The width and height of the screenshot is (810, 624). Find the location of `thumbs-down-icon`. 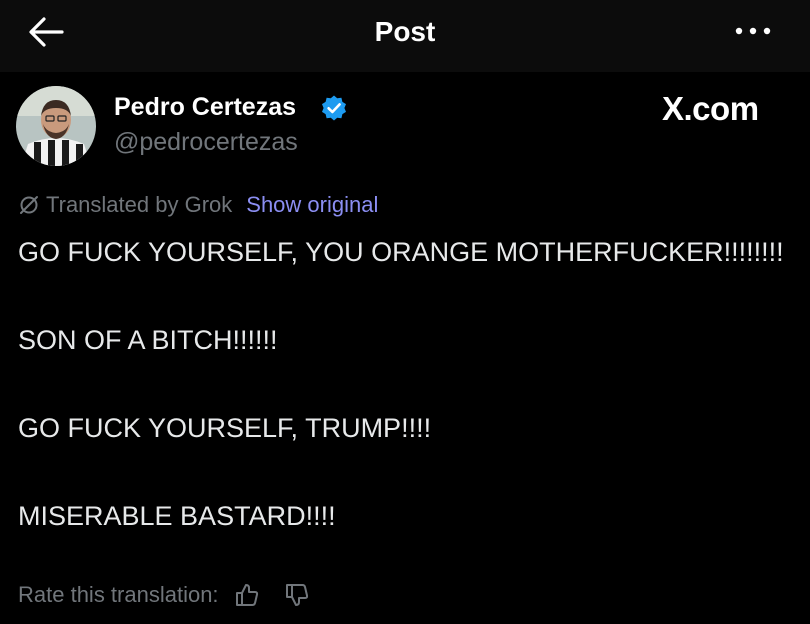

thumbs-down-icon is located at coordinates (296, 595).